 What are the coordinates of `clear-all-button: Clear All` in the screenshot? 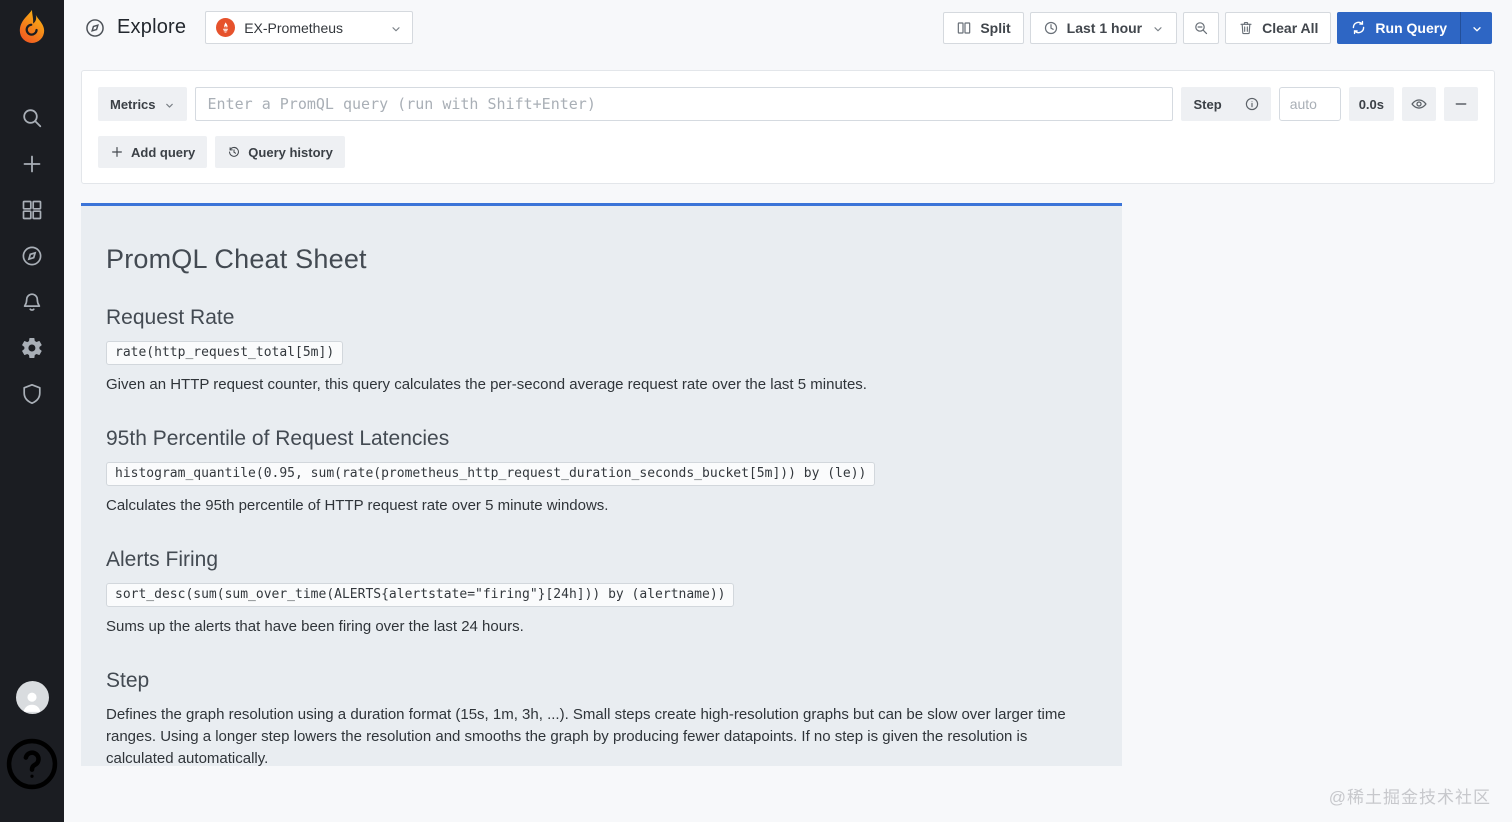 It's located at (1278, 27).